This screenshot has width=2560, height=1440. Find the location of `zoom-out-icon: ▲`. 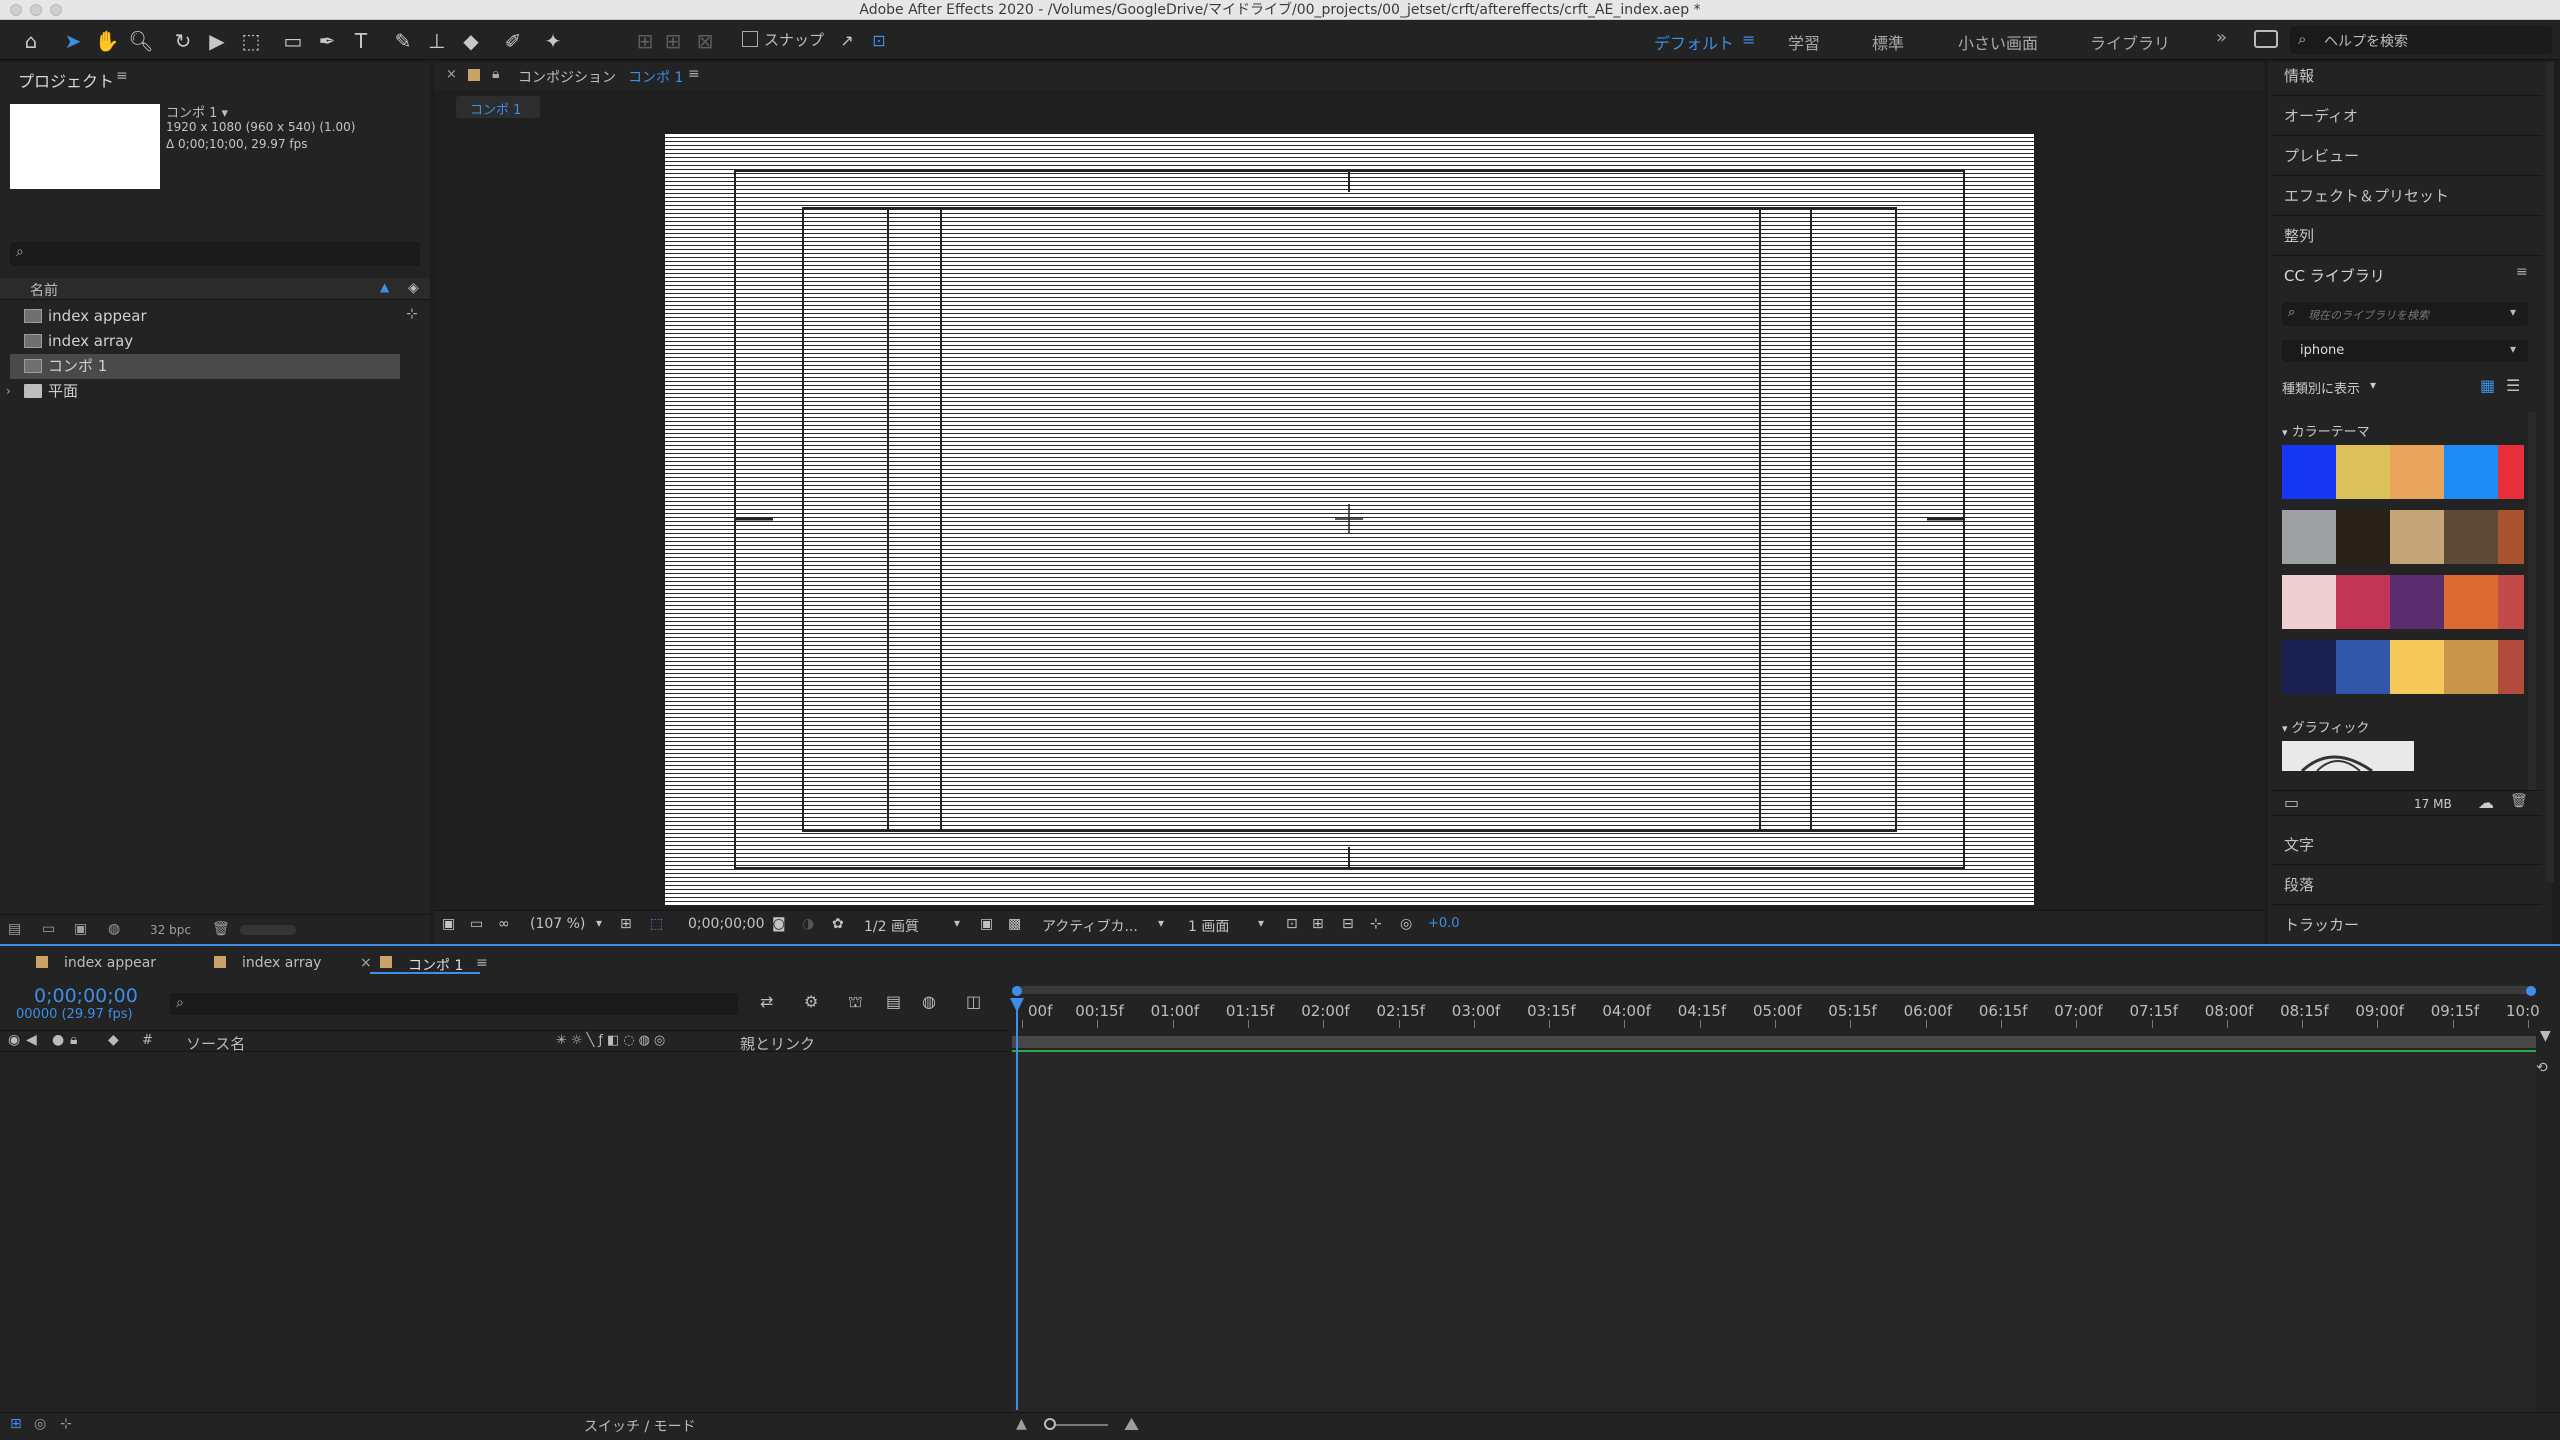

zoom-out-icon: ▲ is located at coordinates (1021, 1424).